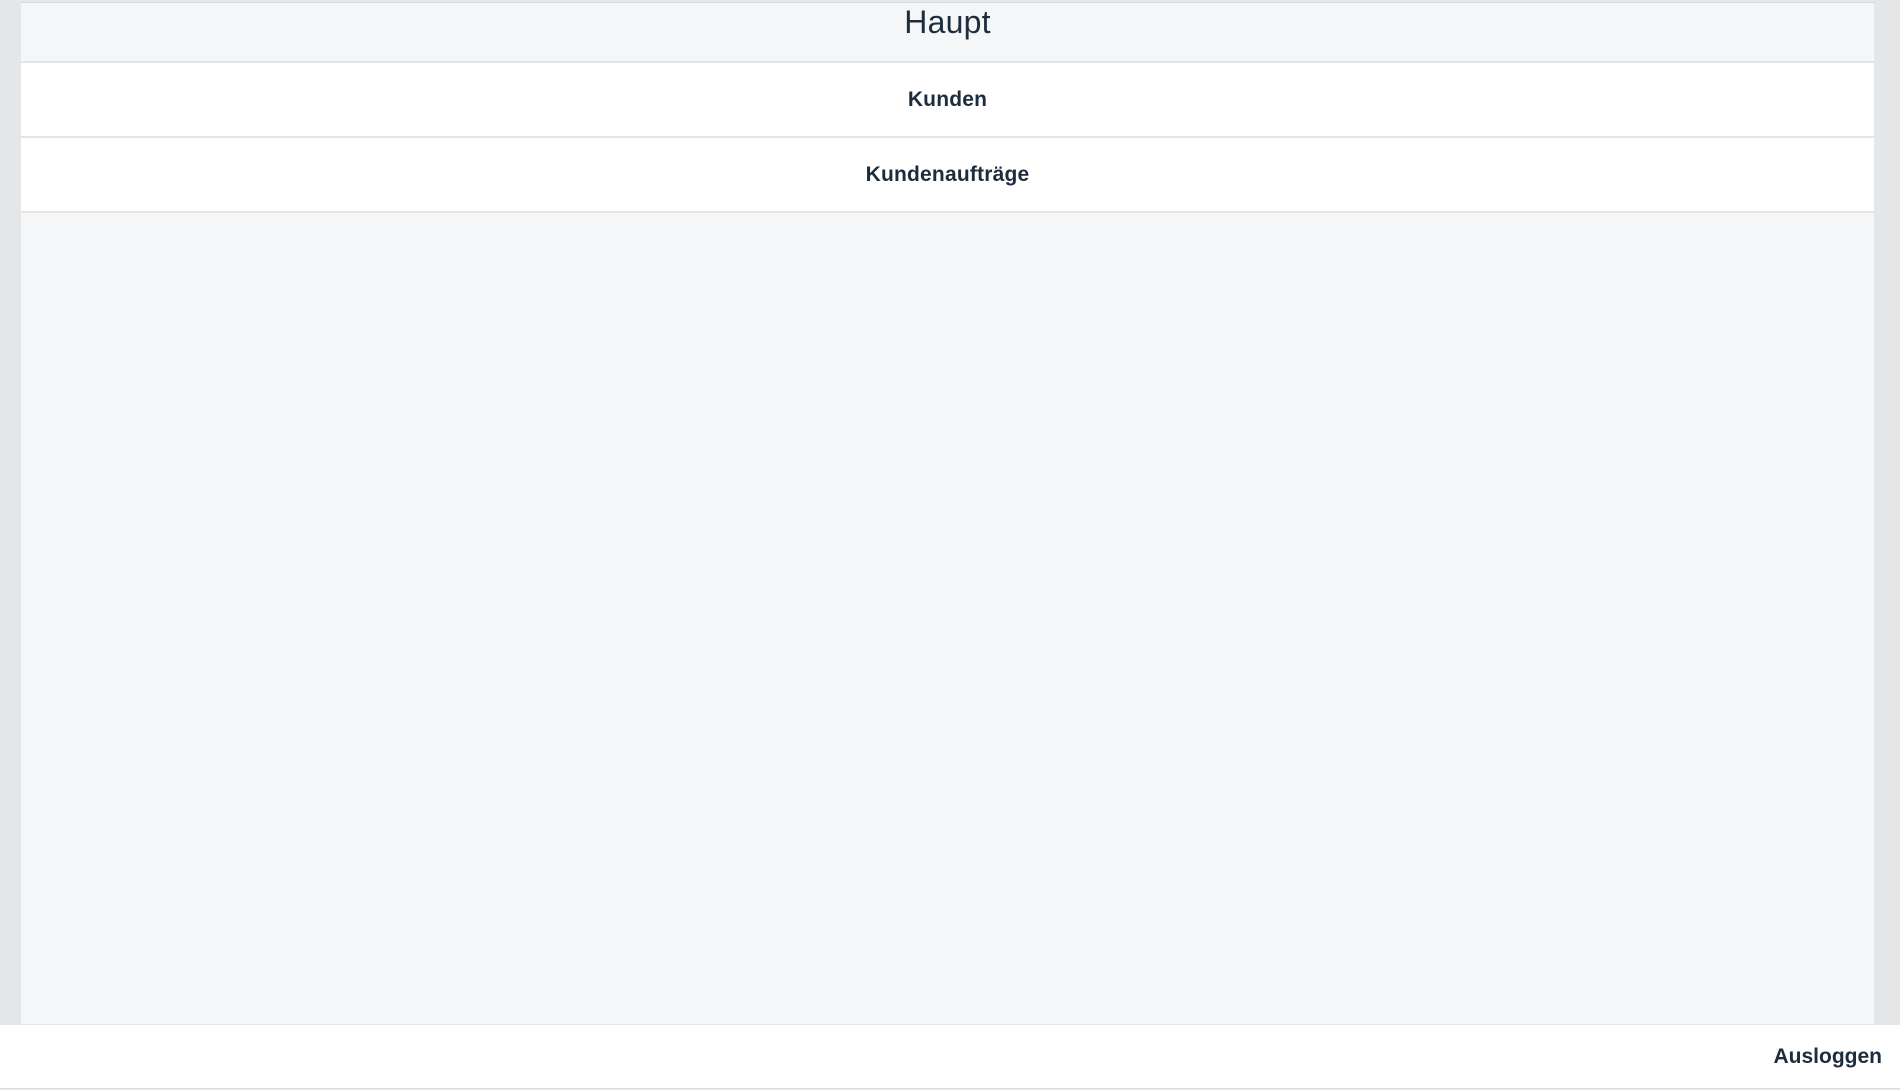 This screenshot has height=1090, width=1900. Describe the element at coordinates (947, 21) in the screenshot. I see `page-title: Haupt` at that location.